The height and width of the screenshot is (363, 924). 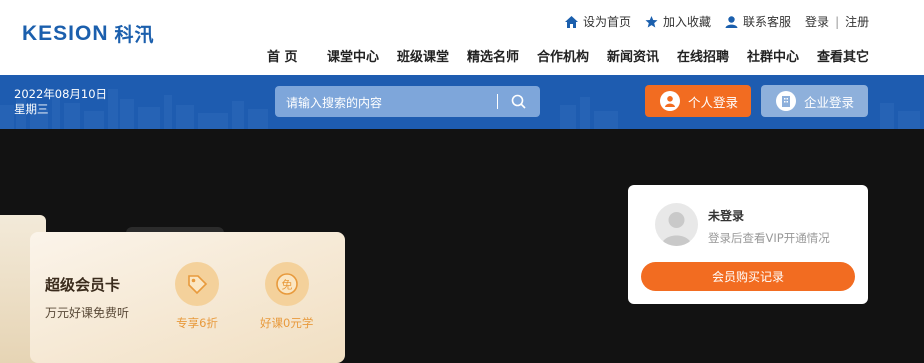 What do you see at coordinates (83, 285) in the screenshot?
I see `card-title: 超级会员卡` at bounding box center [83, 285].